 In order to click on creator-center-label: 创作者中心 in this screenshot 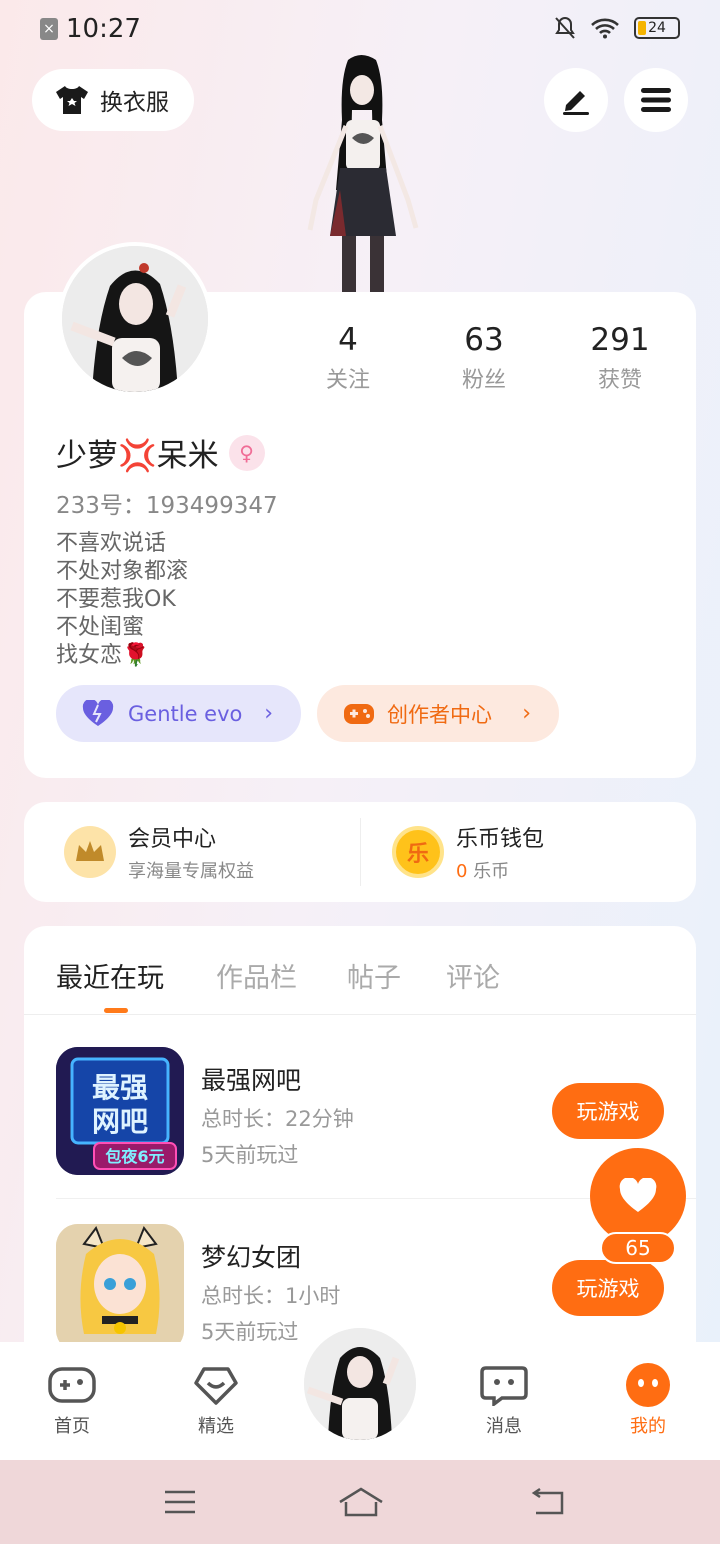, I will do `click(439, 714)`.